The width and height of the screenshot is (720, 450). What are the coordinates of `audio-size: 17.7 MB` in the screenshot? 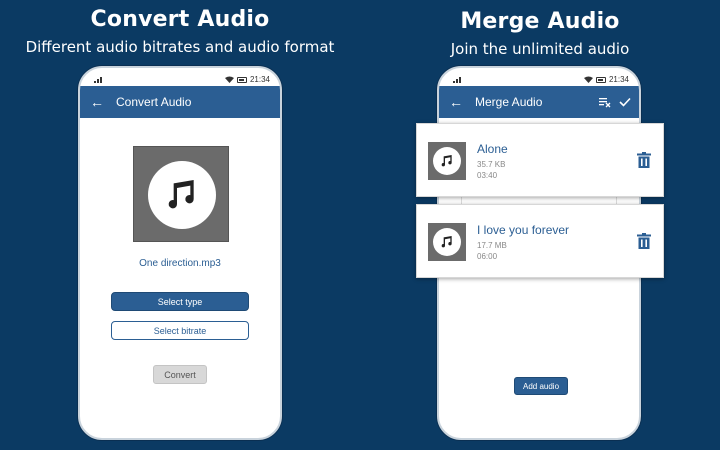 It's located at (492, 245).